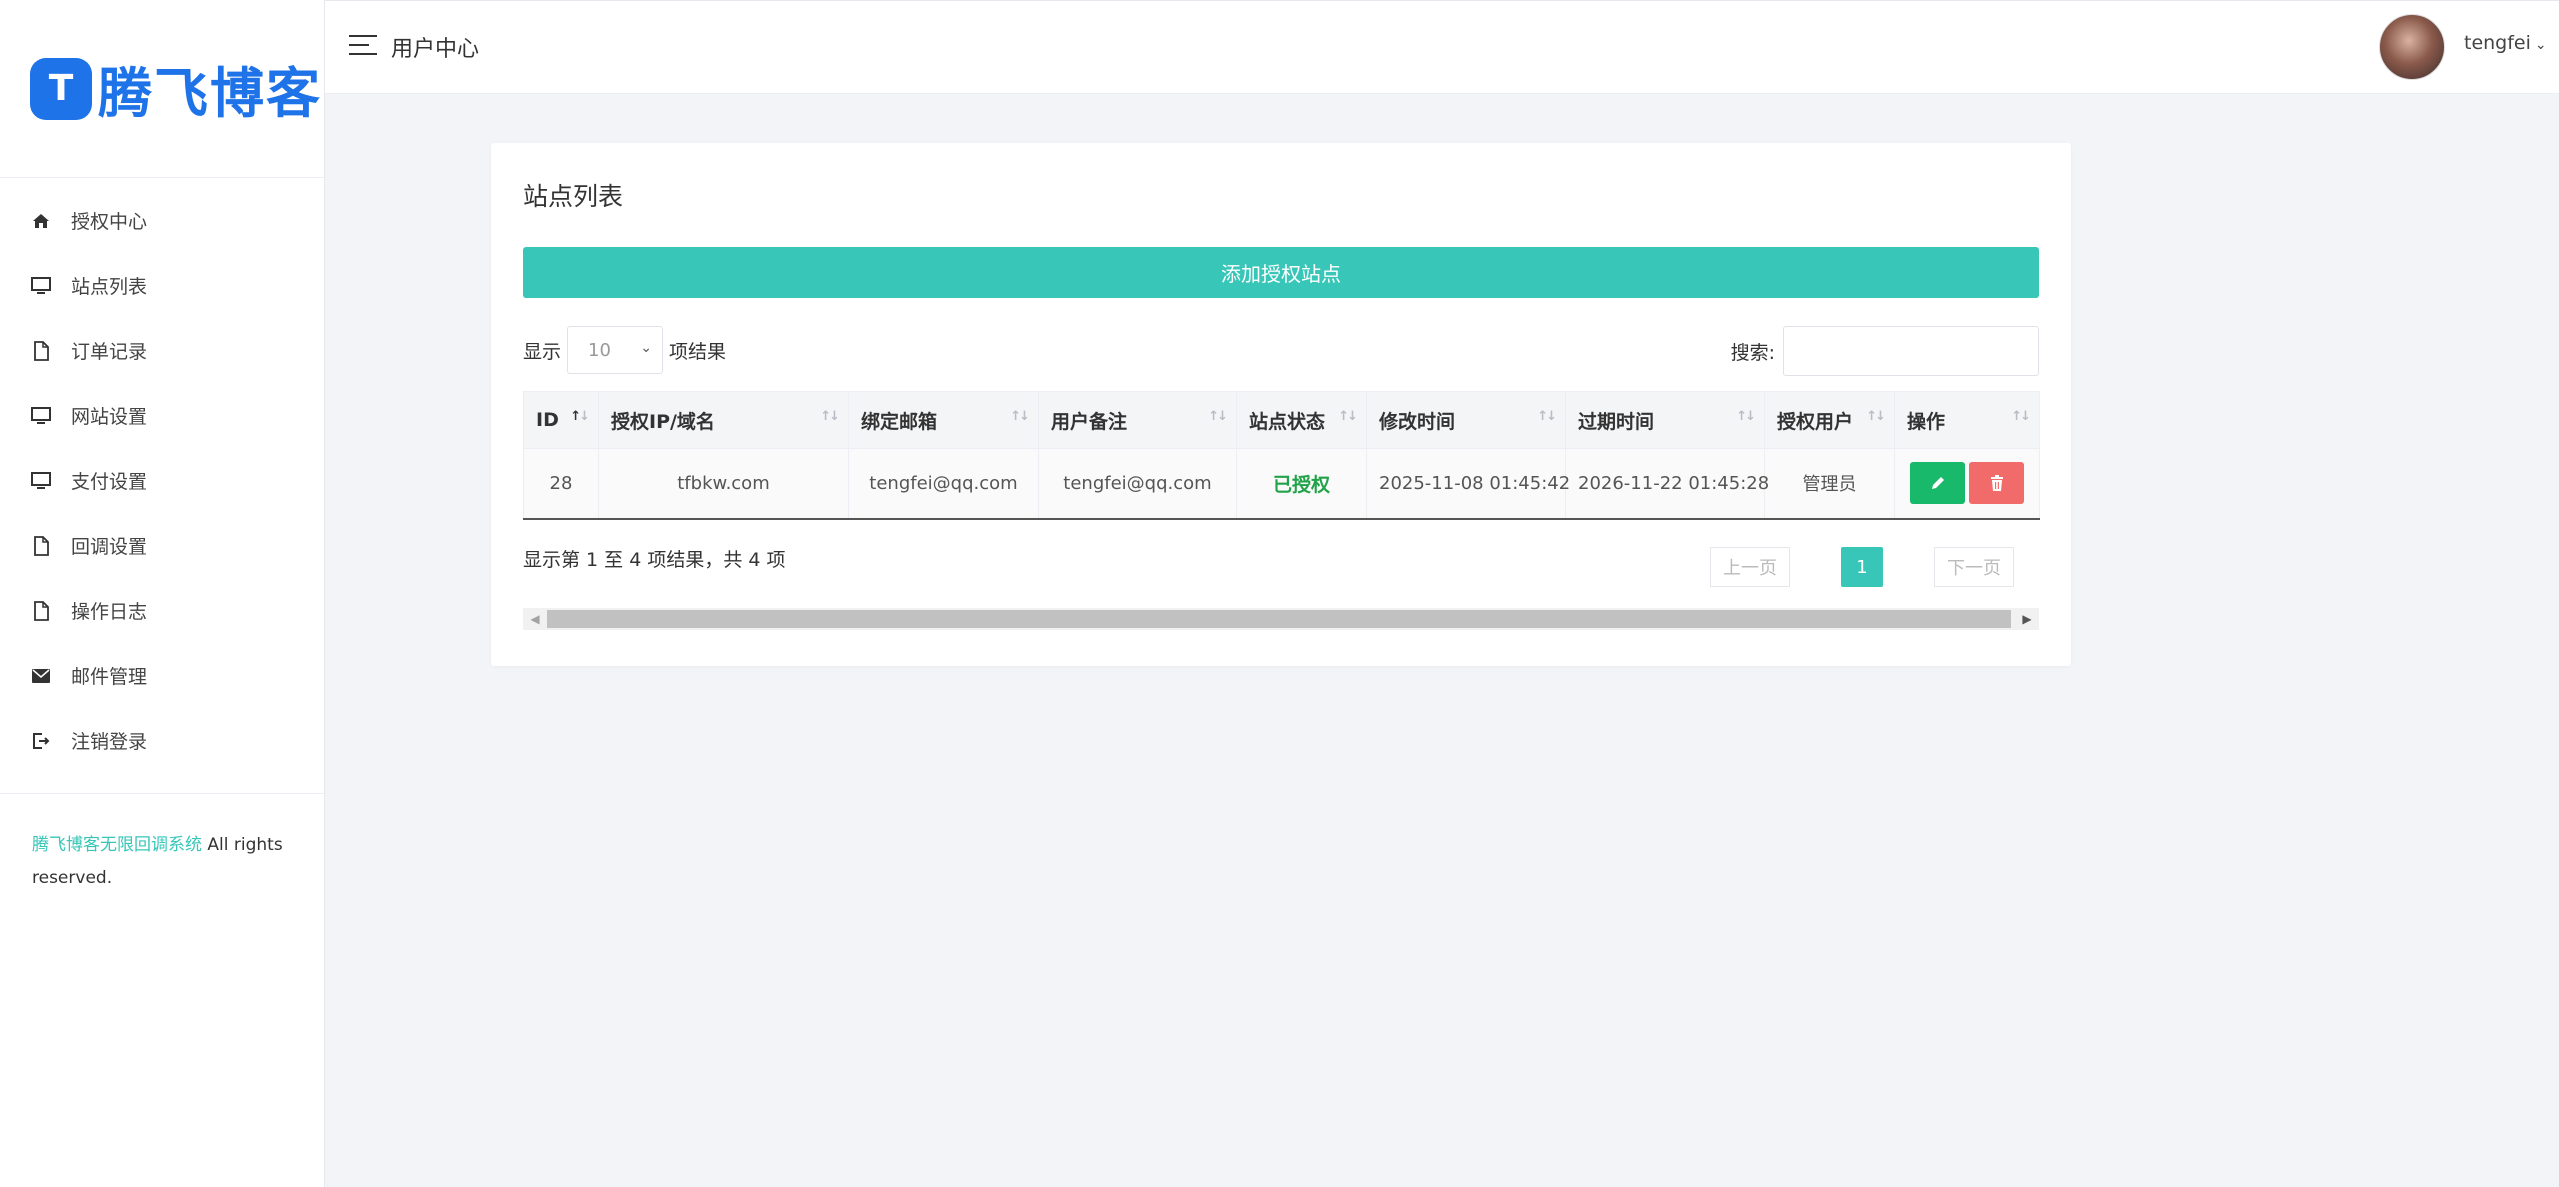 This screenshot has width=2559, height=1187. Describe the element at coordinates (1750, 567) in the screenshot. I see `pagination-prev-button: 上一页` at that location.